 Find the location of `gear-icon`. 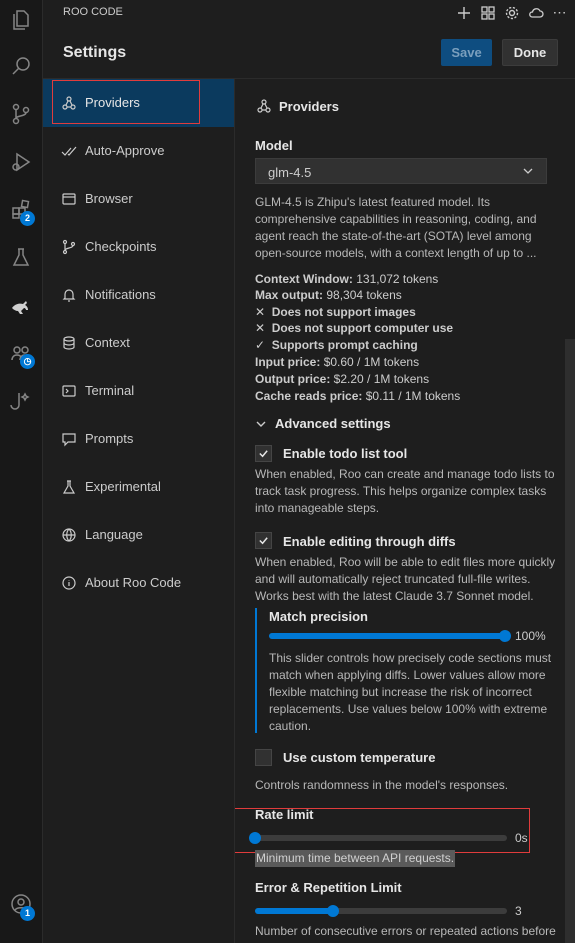

gear-icon is located at coordinates (511, 12).